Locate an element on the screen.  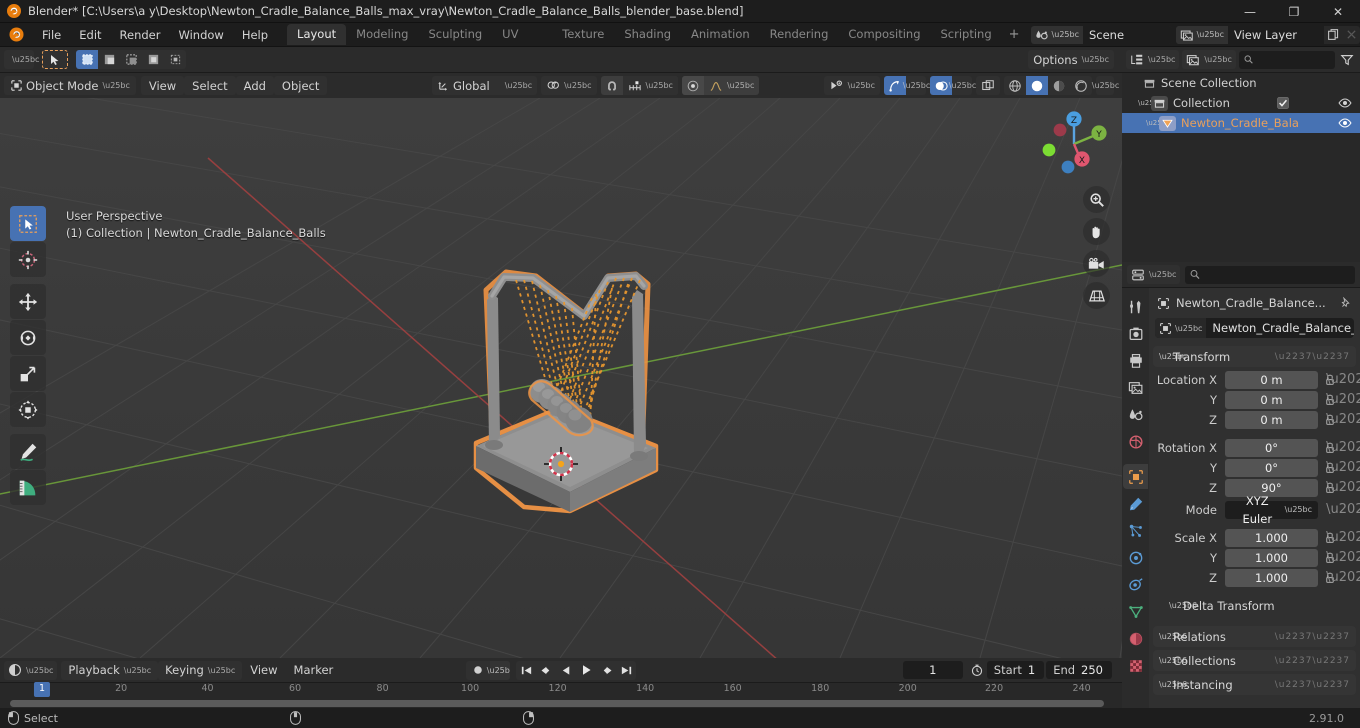
instancing-panel-header: \u25b6 Instancing \u2237\u2237 is located at coordinates (1254, 684).